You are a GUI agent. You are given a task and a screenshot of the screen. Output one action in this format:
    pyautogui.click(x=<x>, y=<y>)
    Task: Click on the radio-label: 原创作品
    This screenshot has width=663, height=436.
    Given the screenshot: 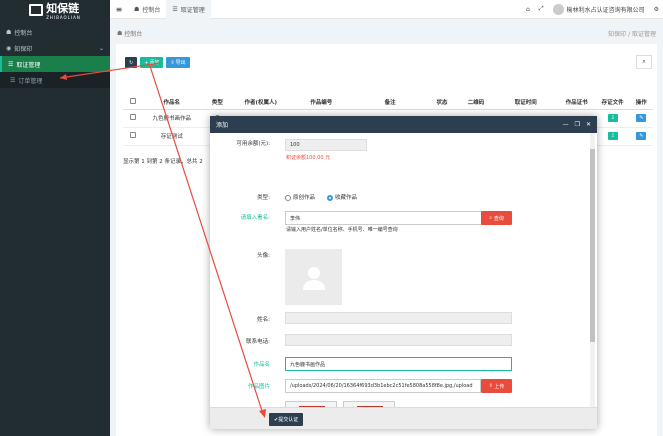 What is the action you would take?
    pyautogui.click(x=304, y=198)
    